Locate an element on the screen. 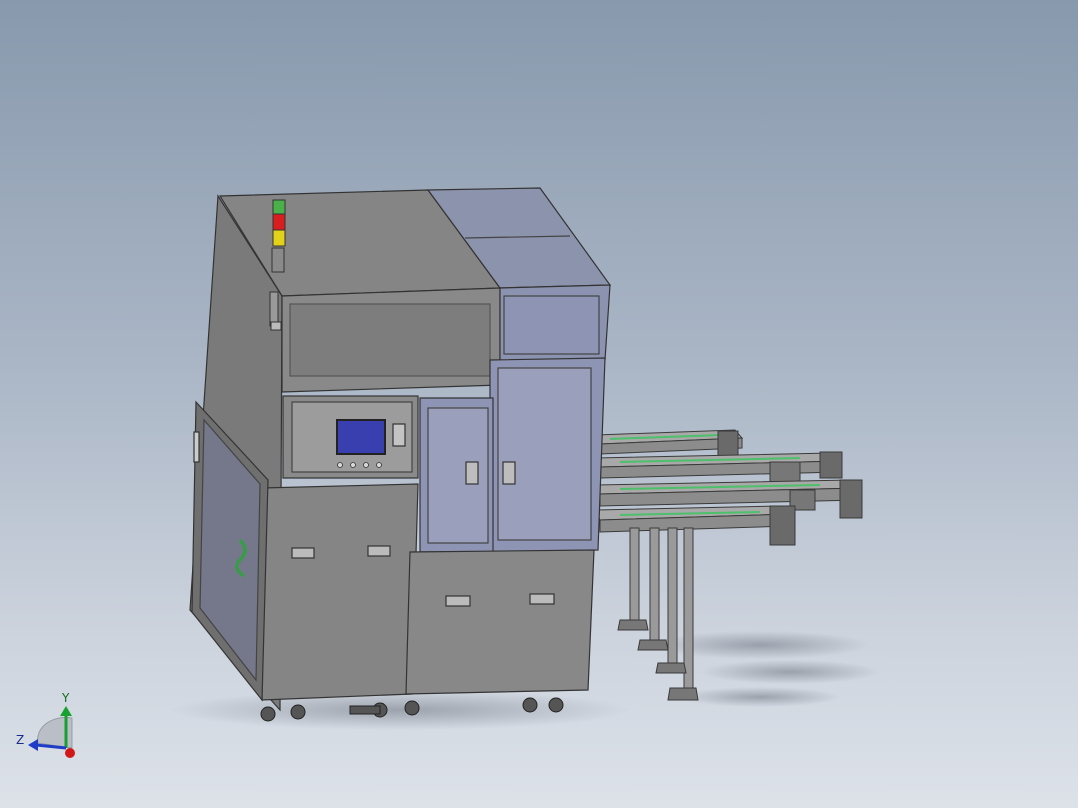  y-axis-label: Y is located at coordinates (65, 698).